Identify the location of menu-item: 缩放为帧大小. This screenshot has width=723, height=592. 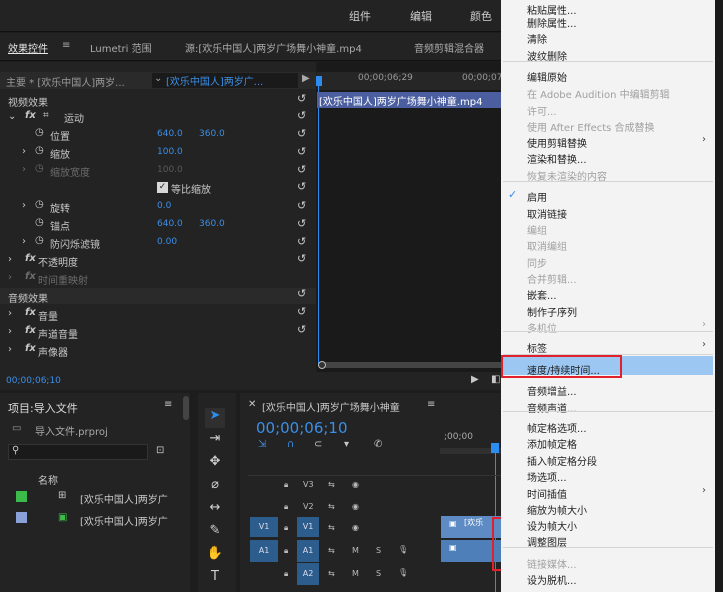
(557, 509).